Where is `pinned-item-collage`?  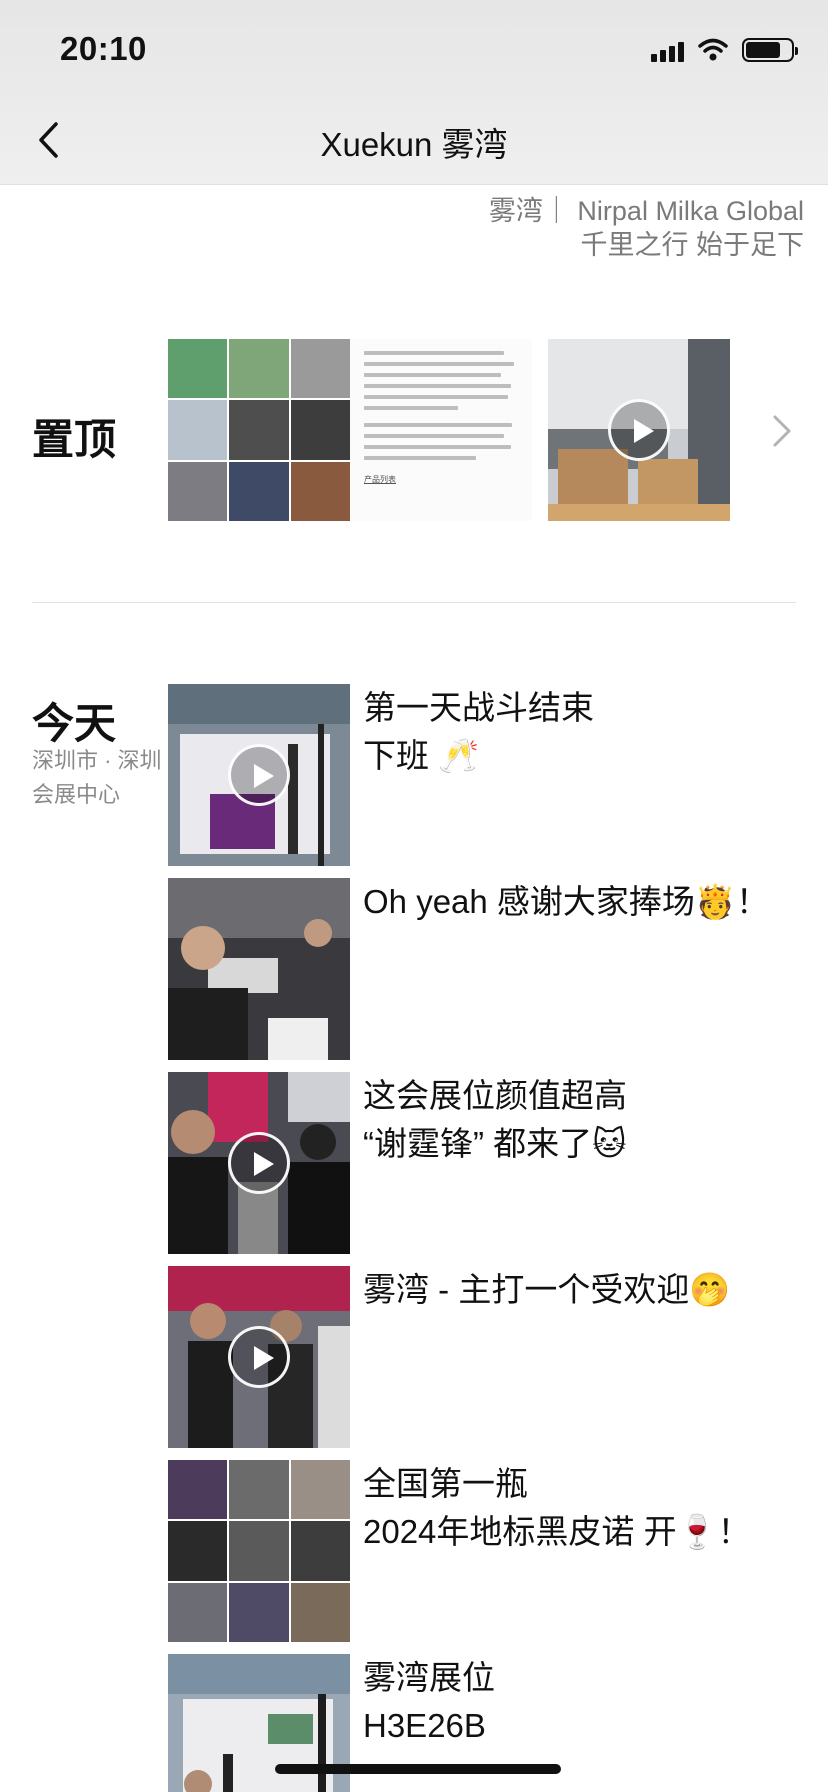 pinned-item-collage is located at coordinates (259, 430).